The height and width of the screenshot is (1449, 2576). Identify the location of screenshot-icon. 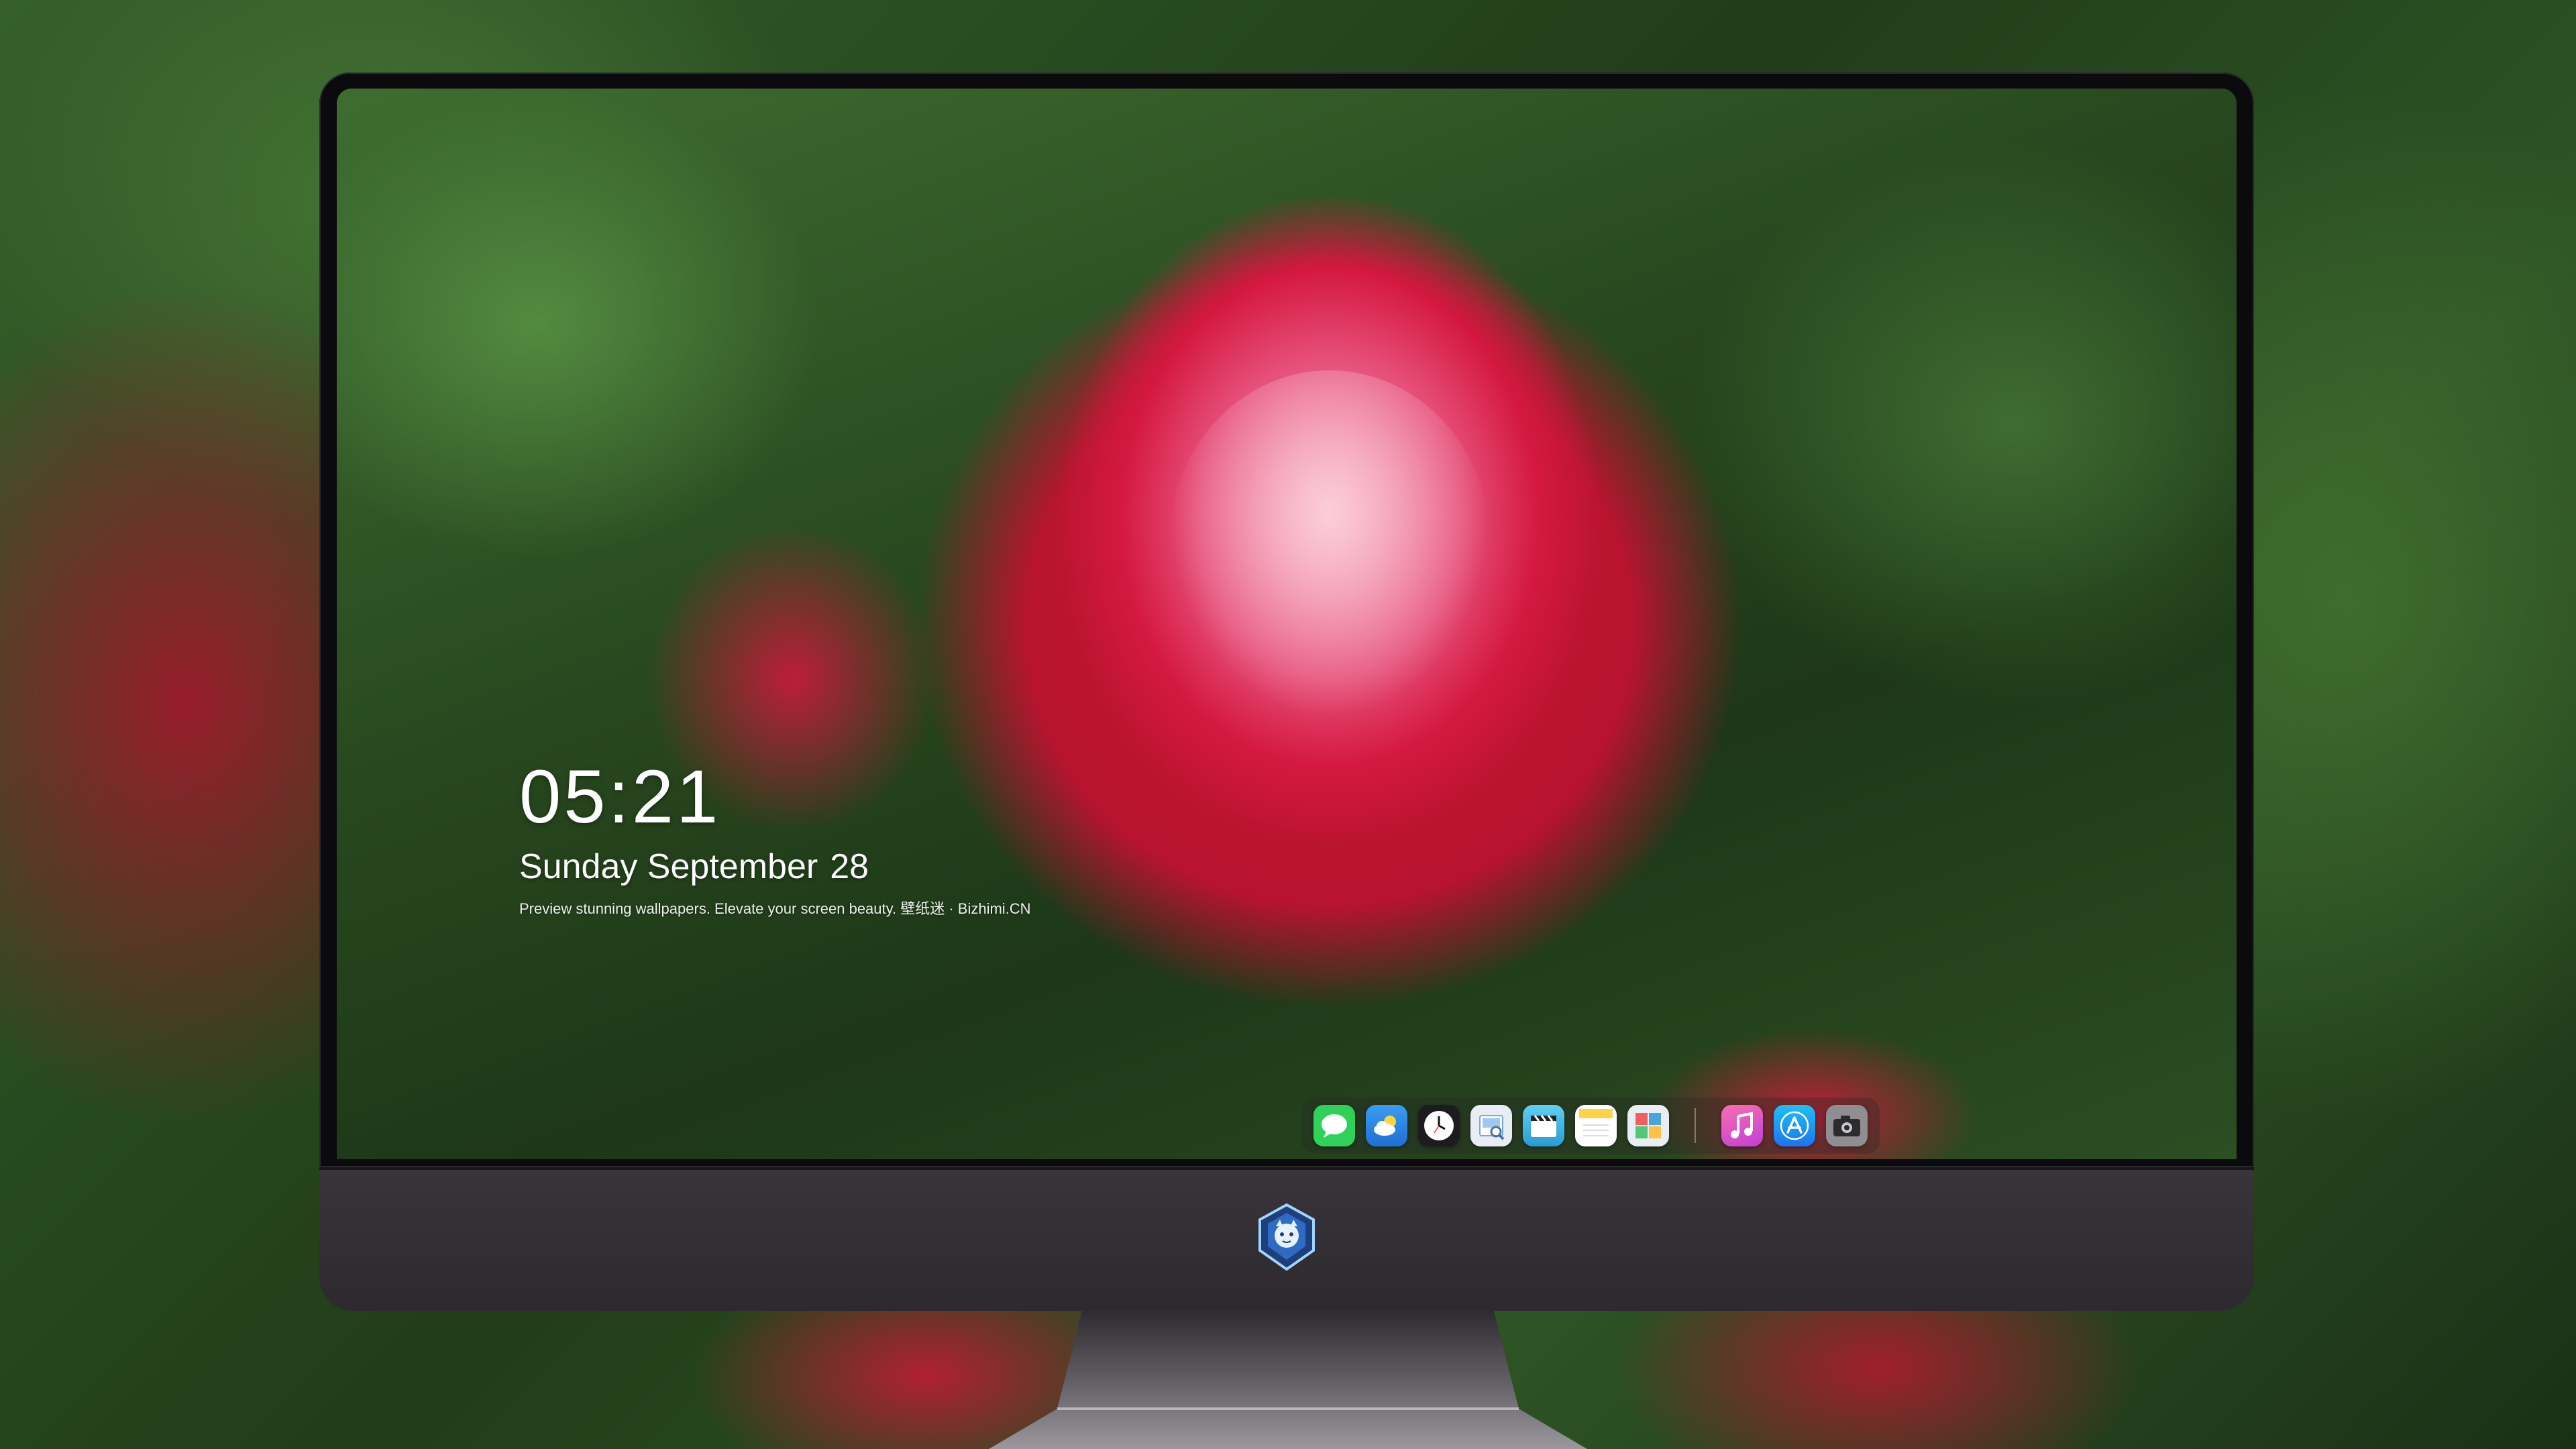
(1847, 1125).